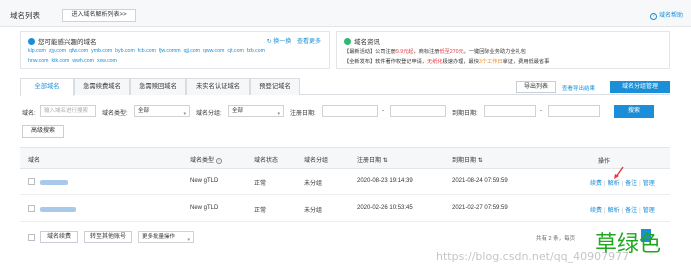  I want to click on suggested-domain-link: zjy.com, so click(57, 51).